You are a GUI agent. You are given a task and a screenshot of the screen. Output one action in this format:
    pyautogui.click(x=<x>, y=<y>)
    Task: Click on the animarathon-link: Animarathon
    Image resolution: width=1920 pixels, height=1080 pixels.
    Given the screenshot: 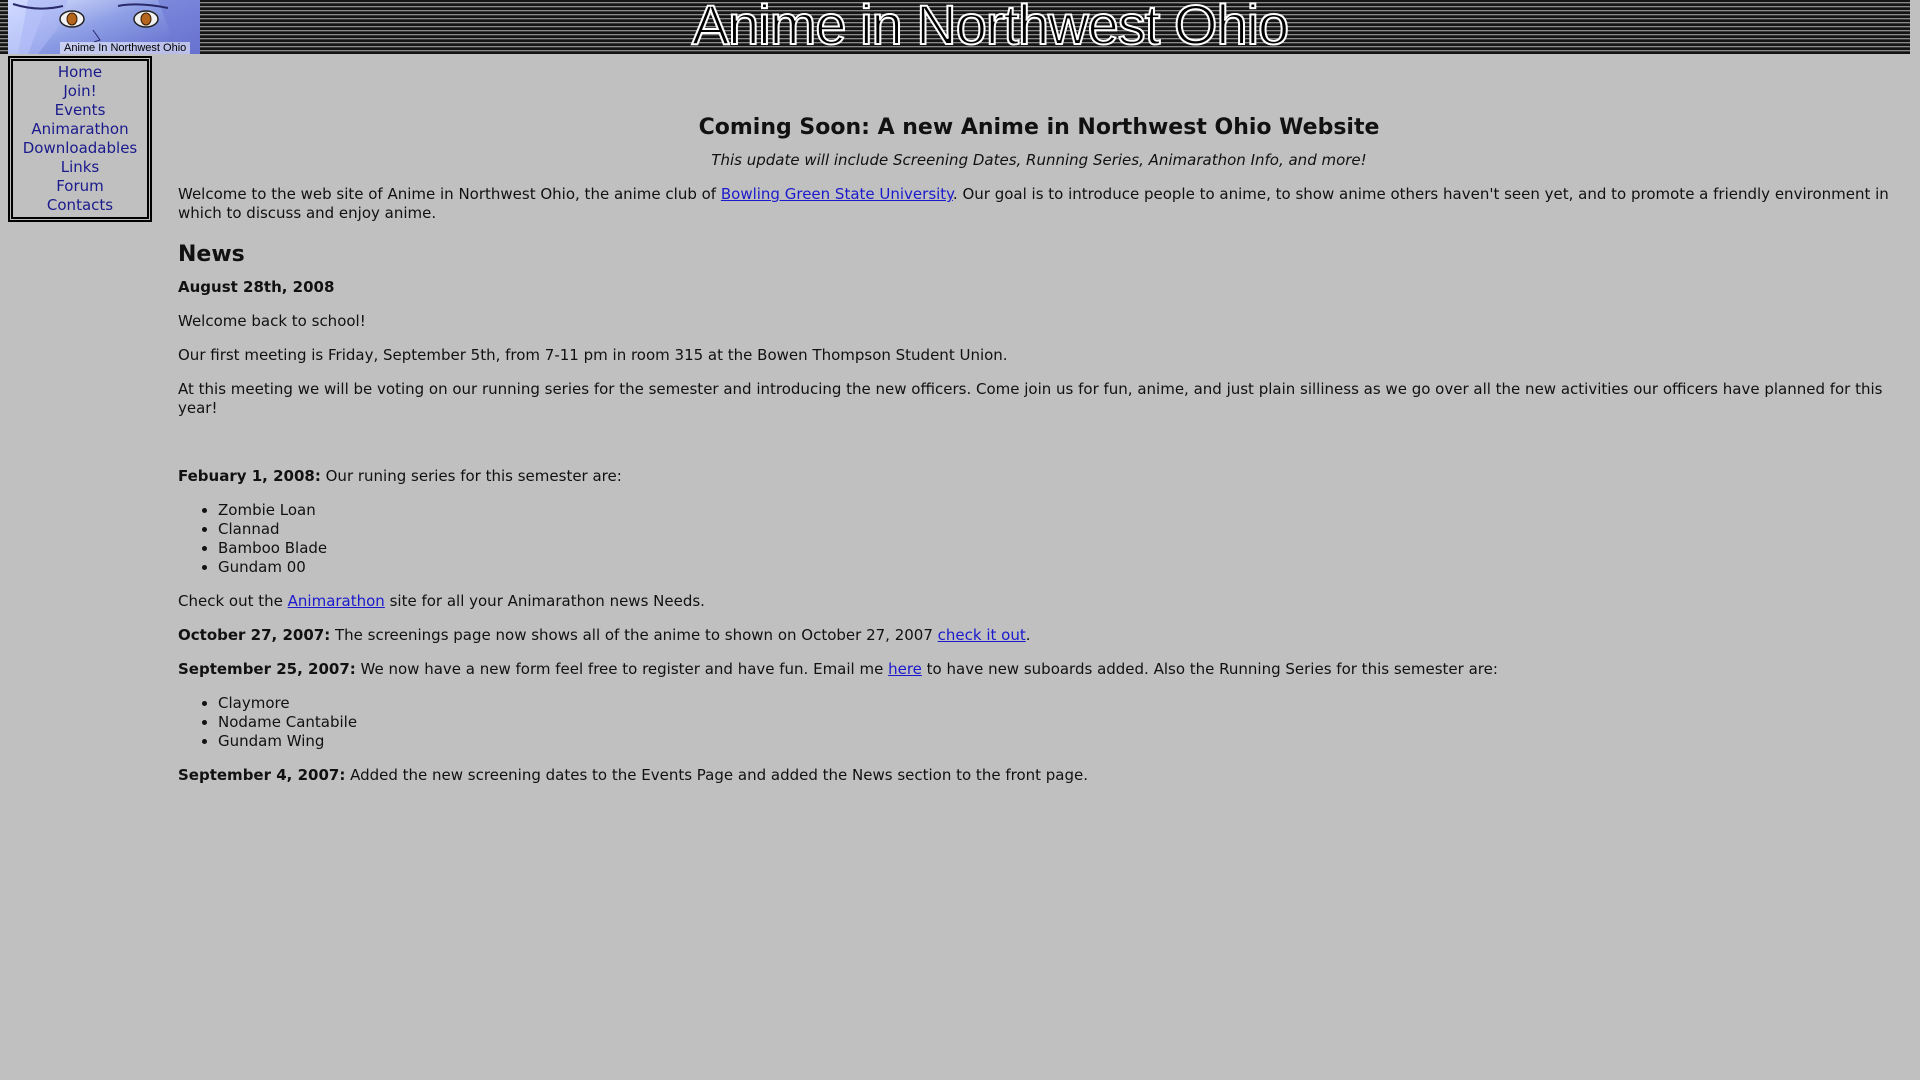 What is the action you would take?
    pyautogui.click(x=336, y=601)
    